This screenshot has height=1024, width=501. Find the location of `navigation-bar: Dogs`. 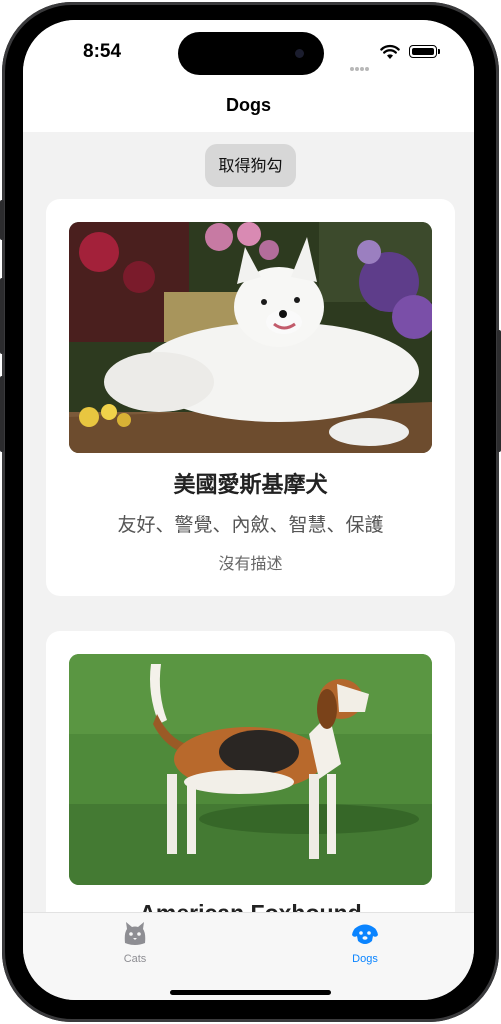

navigation-bar: Dogs is located at coordinates (248, 107).